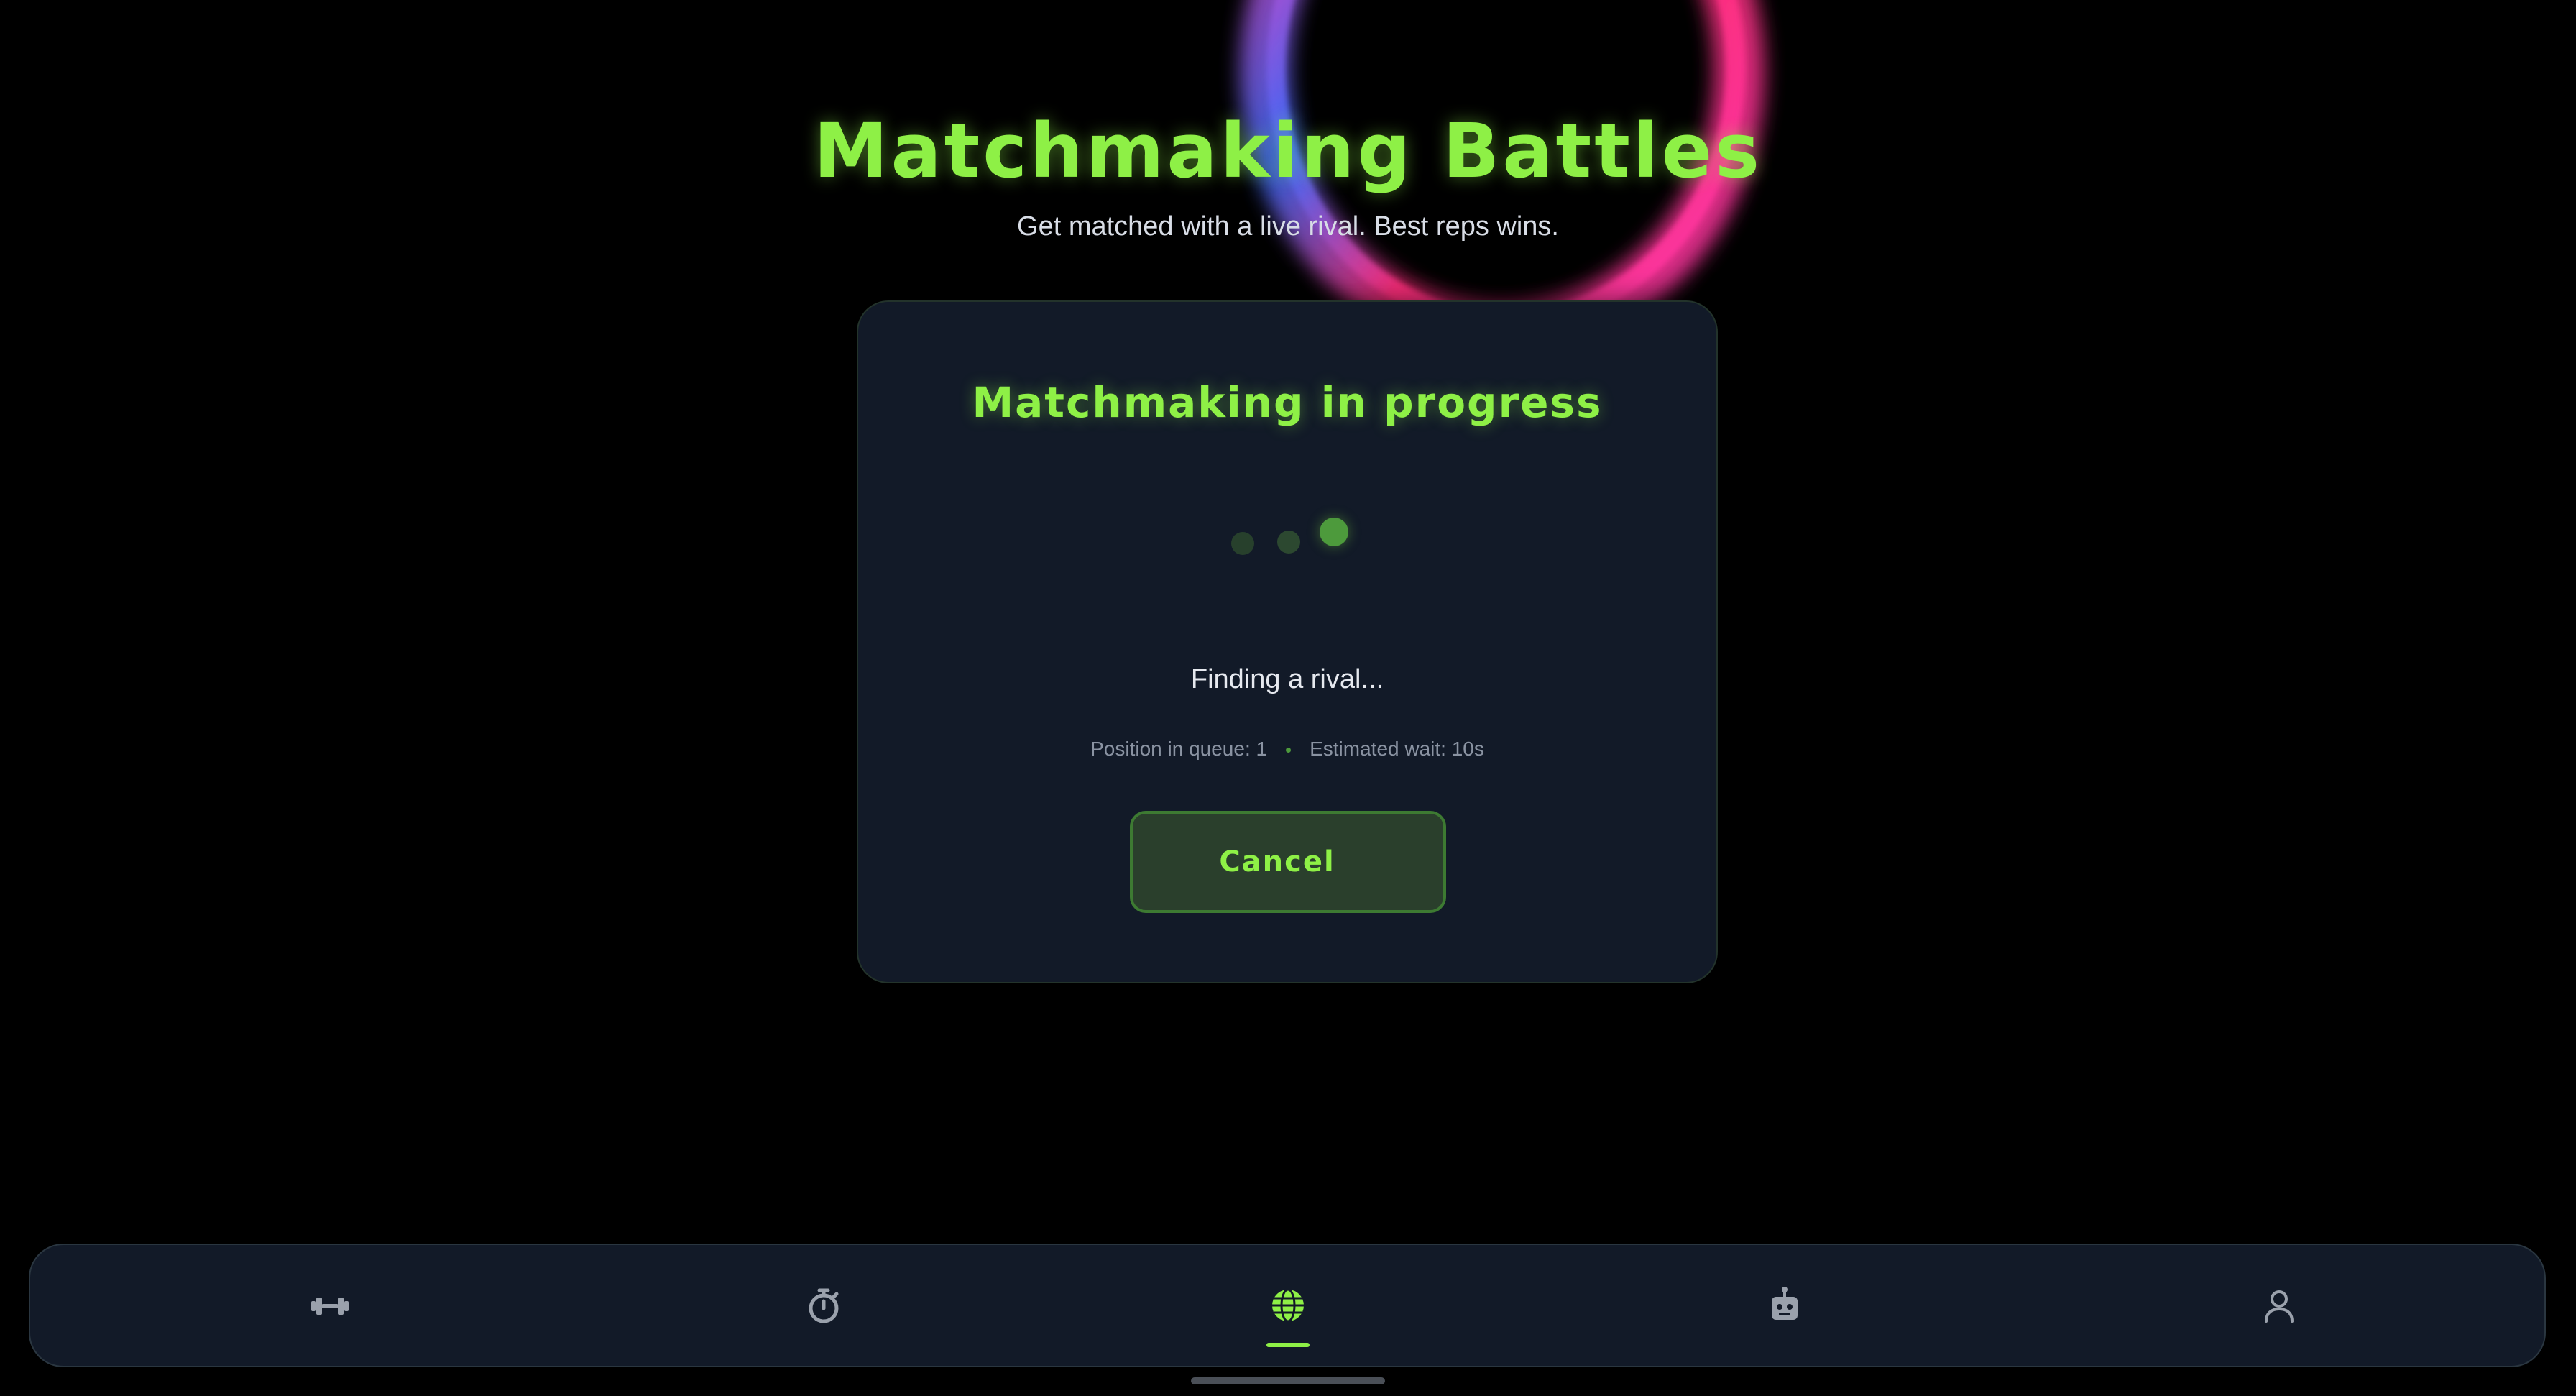 The image size is (2576, 1396). I want to click on stopwatch-icon, so click(824, 1305).